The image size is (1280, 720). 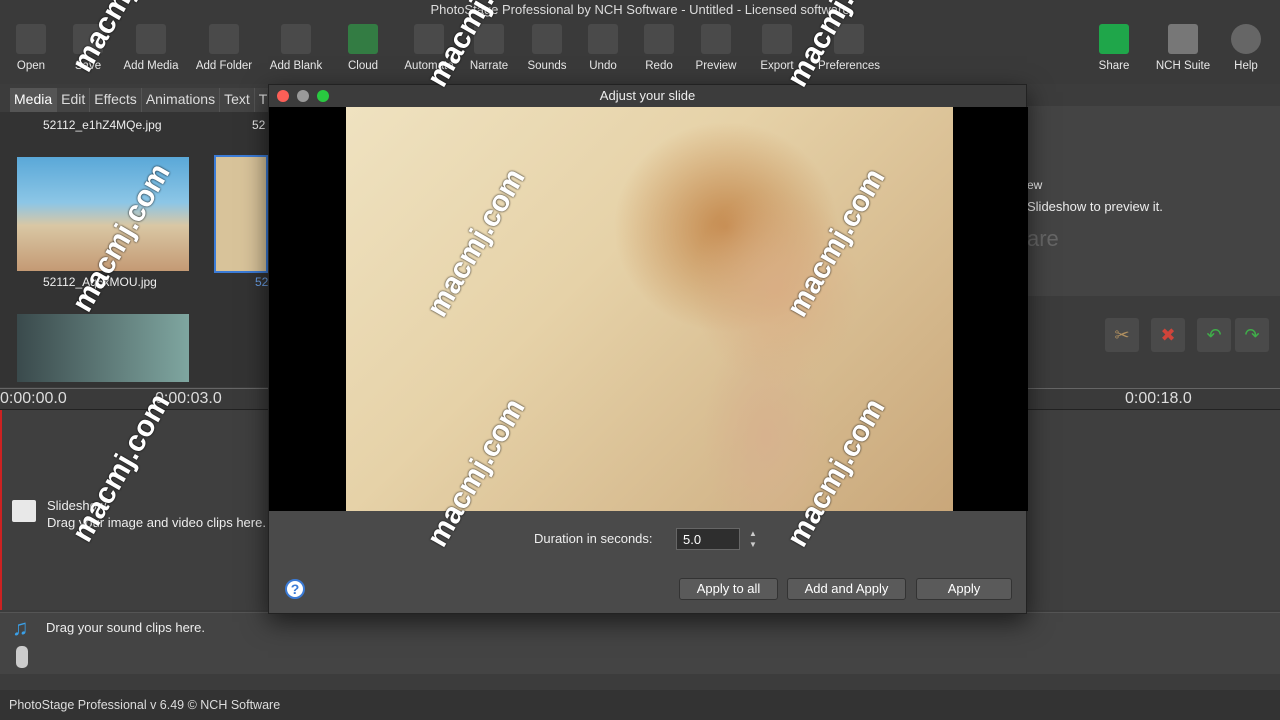 What do you see at coordinates (777, 39) in the screenshot?
I see `export-icon` at bounding box center [777, 39].